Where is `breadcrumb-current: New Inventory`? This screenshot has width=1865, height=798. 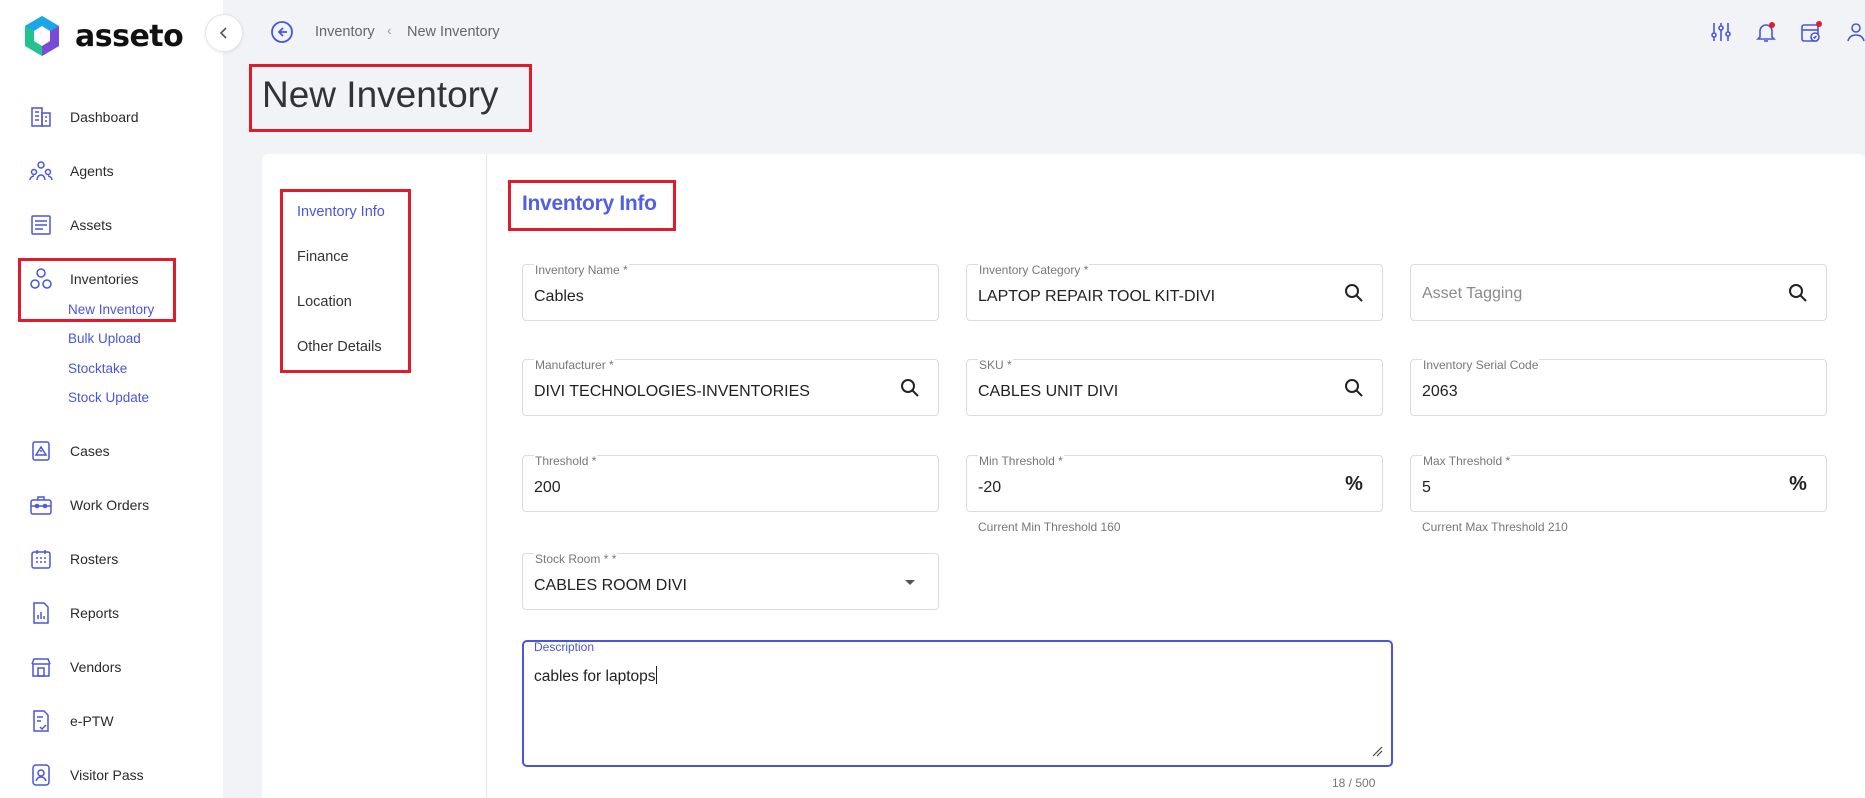 breadcrumb-current: New Inventory is located at coordinates (453, 32).